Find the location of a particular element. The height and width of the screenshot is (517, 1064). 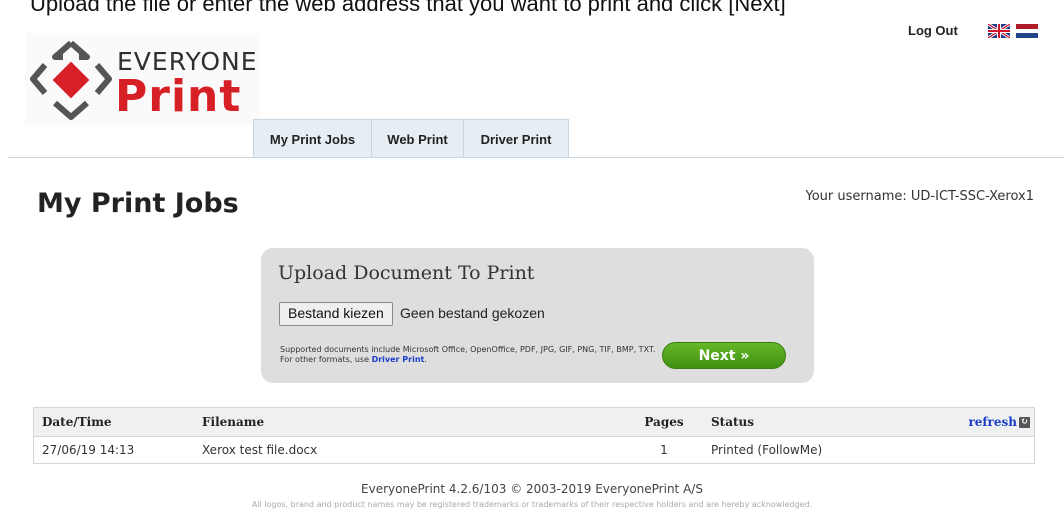

column-header-pages: Pages is located at coordinates (664, 422).